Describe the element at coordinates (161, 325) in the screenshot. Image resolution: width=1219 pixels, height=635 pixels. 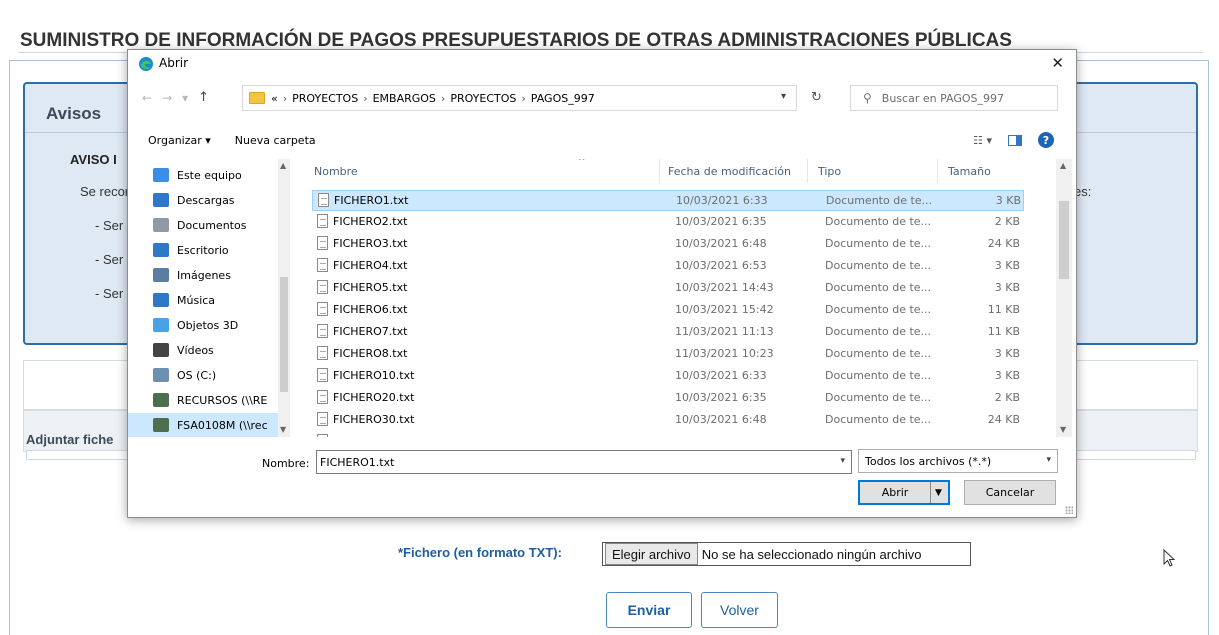
I see `cube-icon` at that location.